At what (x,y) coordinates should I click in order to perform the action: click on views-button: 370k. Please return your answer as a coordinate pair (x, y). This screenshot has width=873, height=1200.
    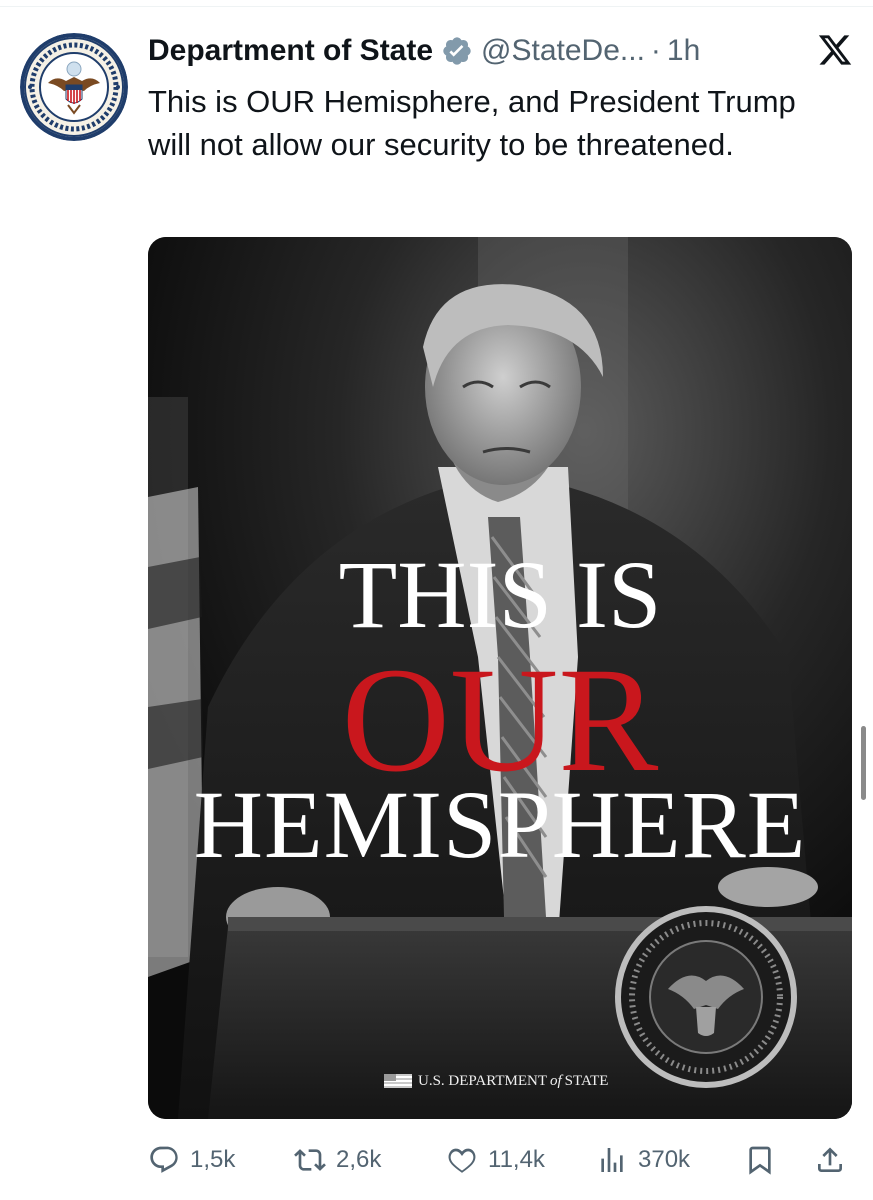
    Looking at the image, I should click on (643, 1160).